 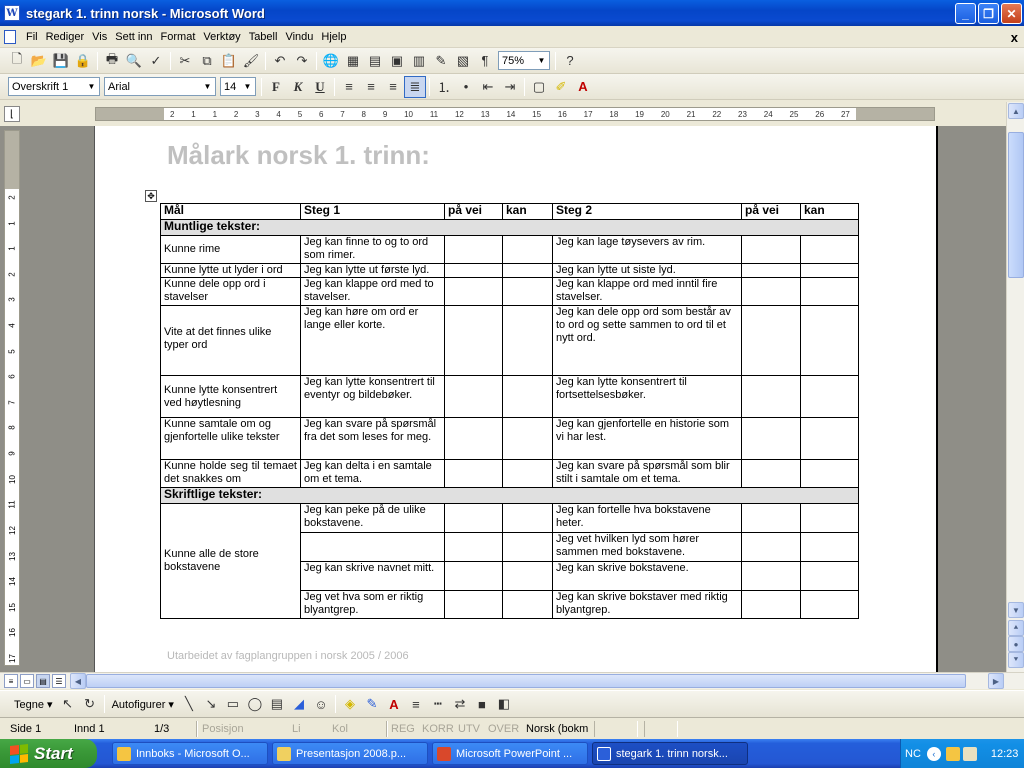 I want to click on fill-color-icon: ◈, so click(x=350, y=704).